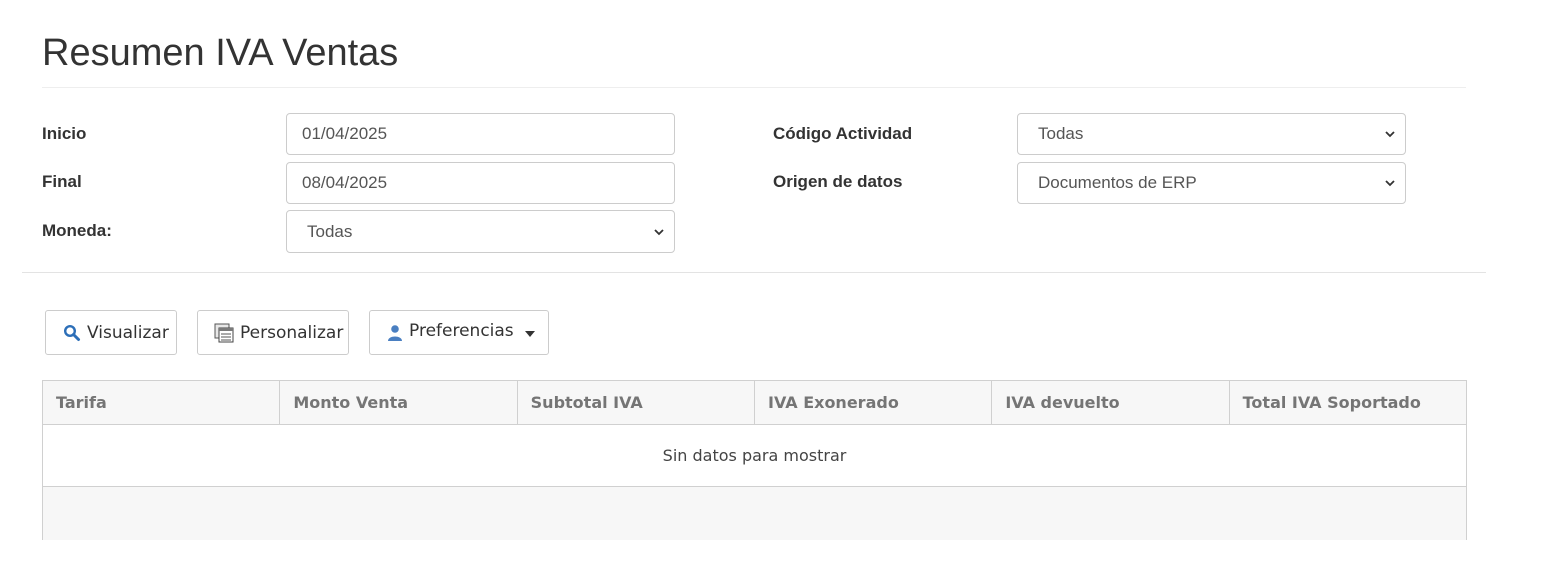 This screenshot has width=1553, height=580. What do you see at coordinates (480, 183) in the screenshot?
I see `final-date-input: 08/04/2025` at bounding box center [480, 183].